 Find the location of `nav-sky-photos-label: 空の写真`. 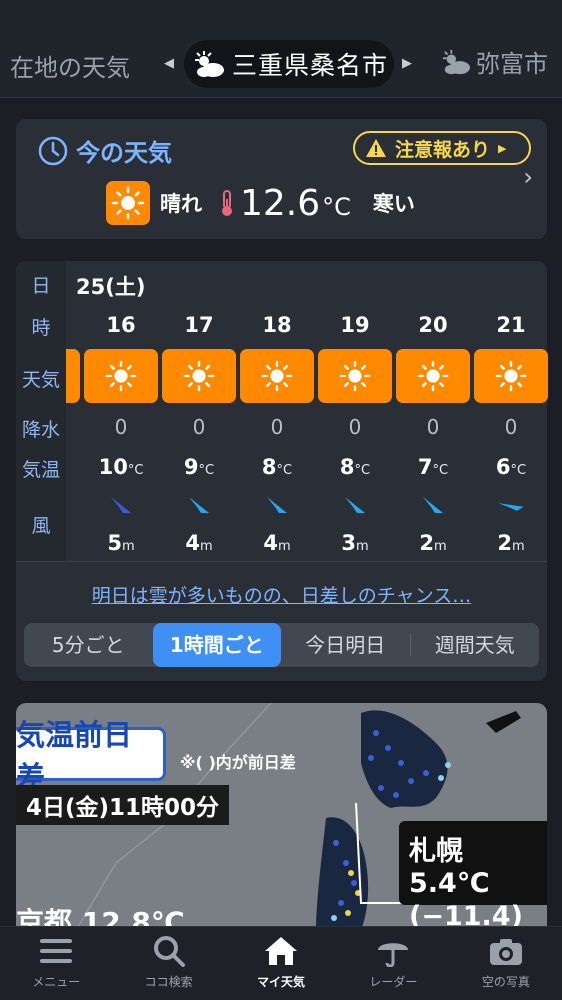

nav-sky-photos-label: 空の写真 is located at coordinates (505, 982).